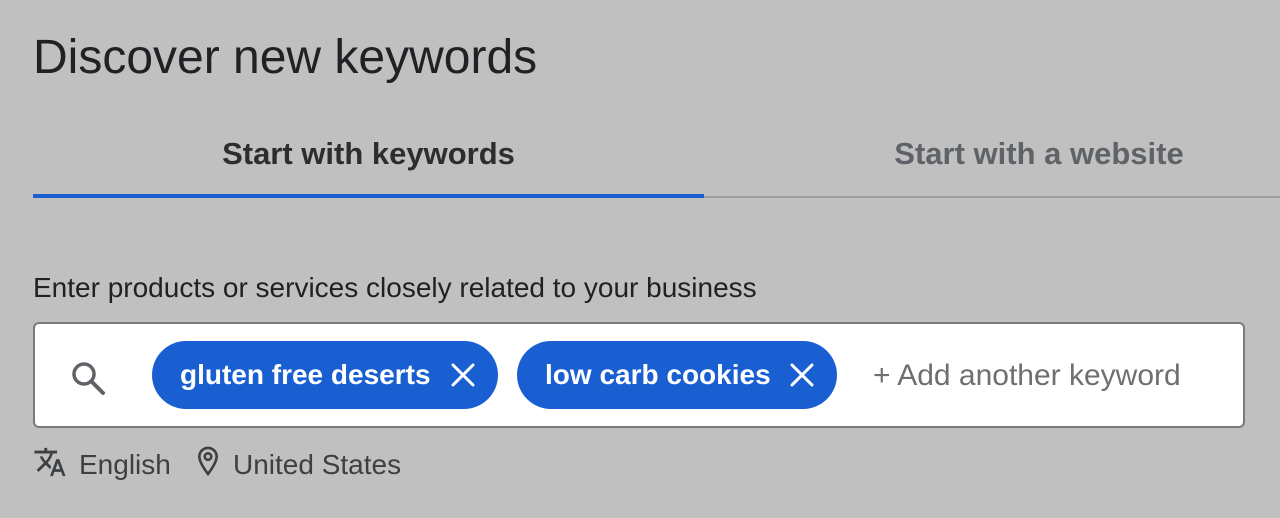  Describe the element at coordinates (285, 57) in the screenshot. I see `page-title: Discover new keywords` at that location.